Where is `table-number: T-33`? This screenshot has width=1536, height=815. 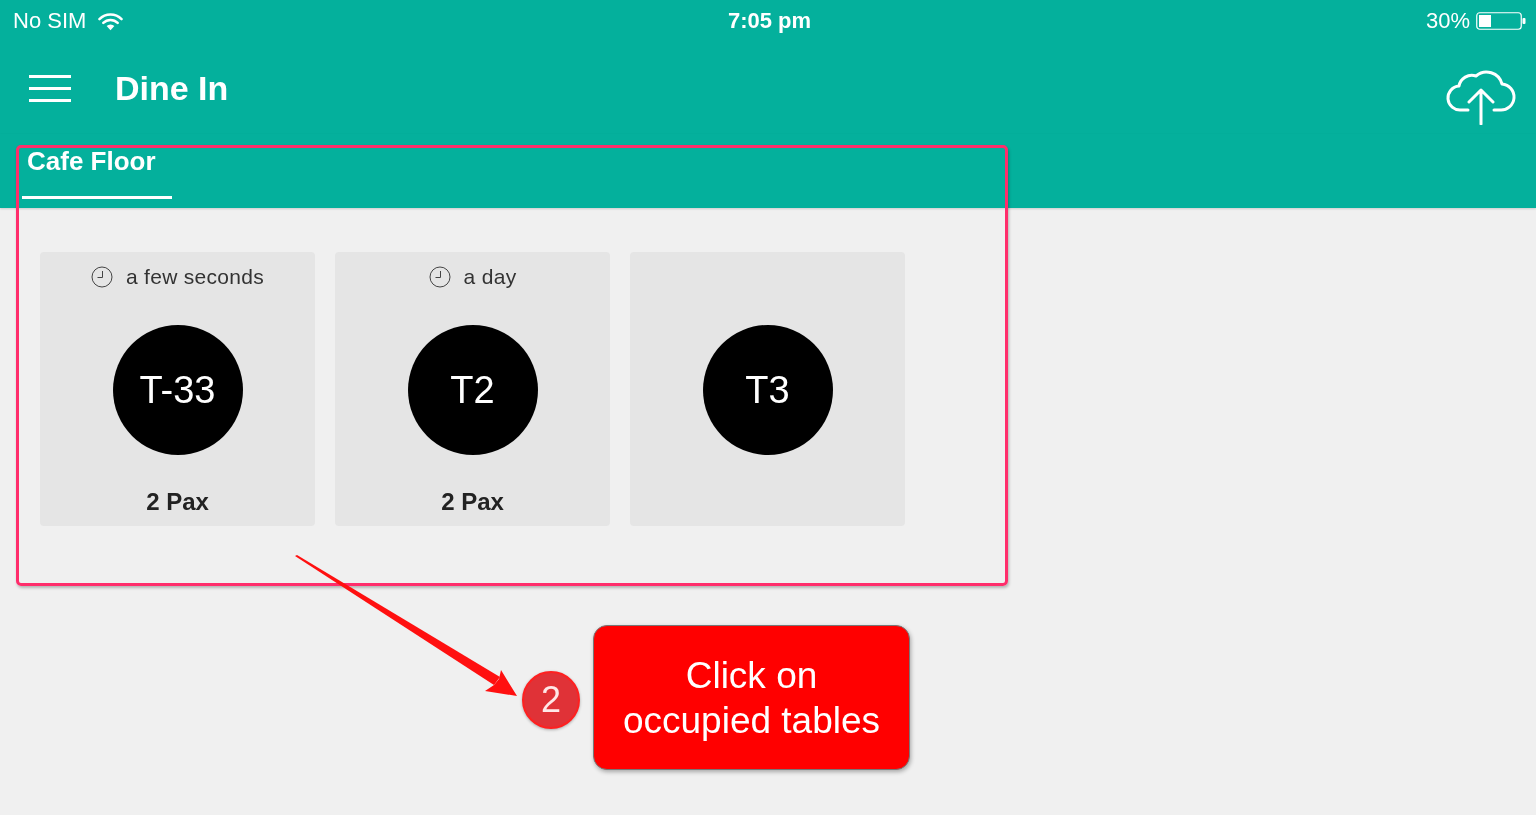
table-number: T-33 is located at coordinates (177, 390).